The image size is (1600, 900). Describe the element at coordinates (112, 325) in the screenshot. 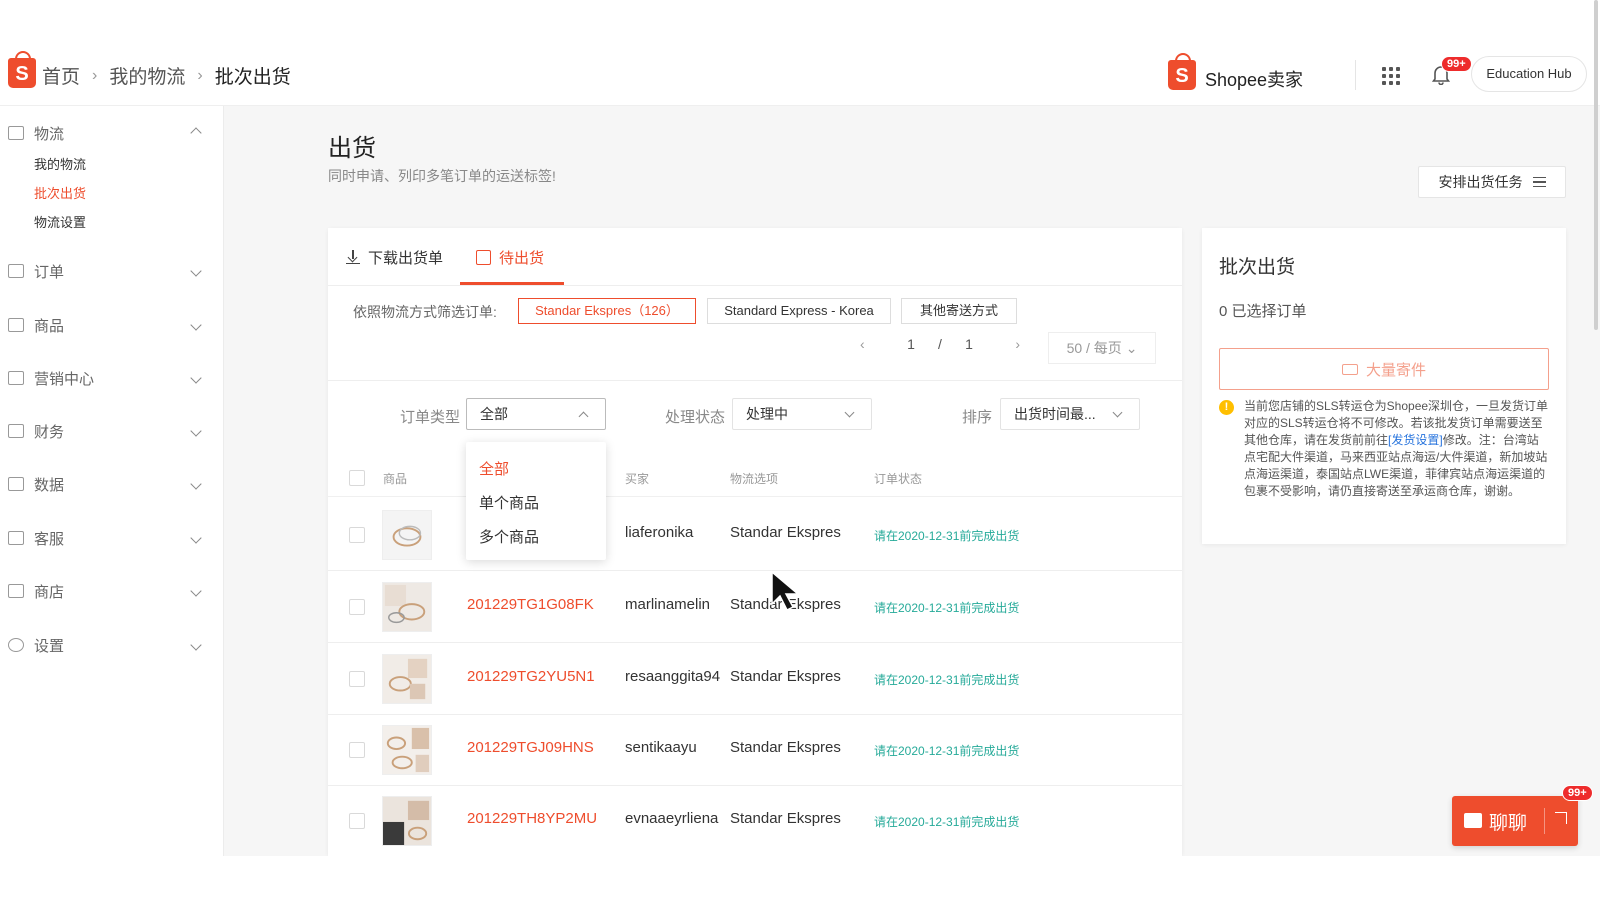

I see `sidebar-group-products: 商品` at that location.